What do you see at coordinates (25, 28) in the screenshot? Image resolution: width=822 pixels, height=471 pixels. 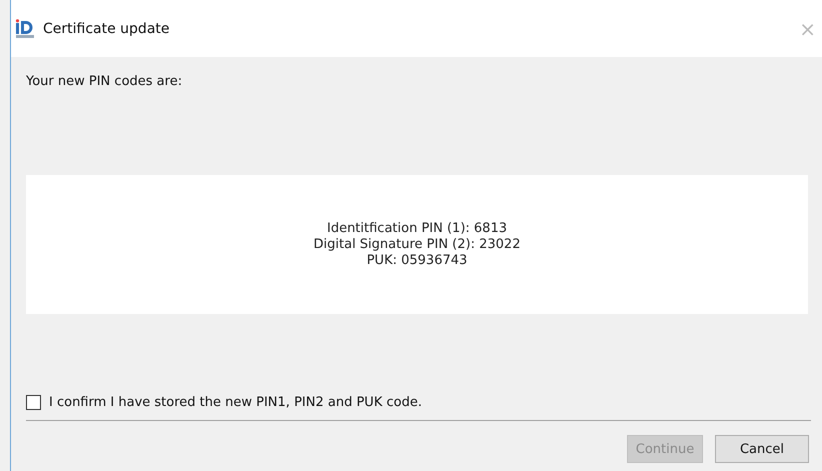 I see `app-logo-icon` at bounding box center [25, 28].